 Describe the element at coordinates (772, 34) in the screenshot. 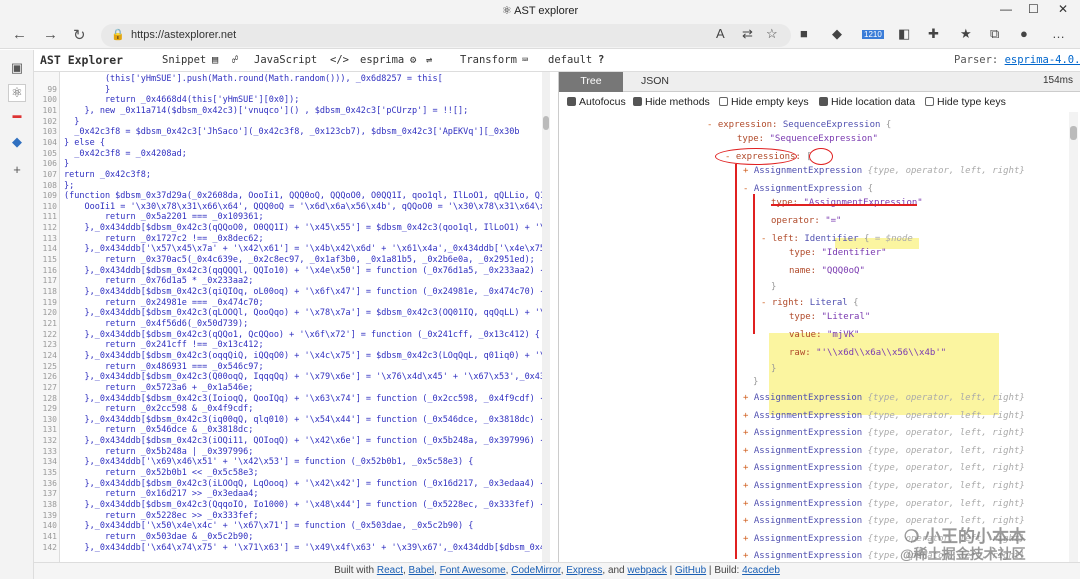

I see `favorite-star-icon: ☆` at that location.